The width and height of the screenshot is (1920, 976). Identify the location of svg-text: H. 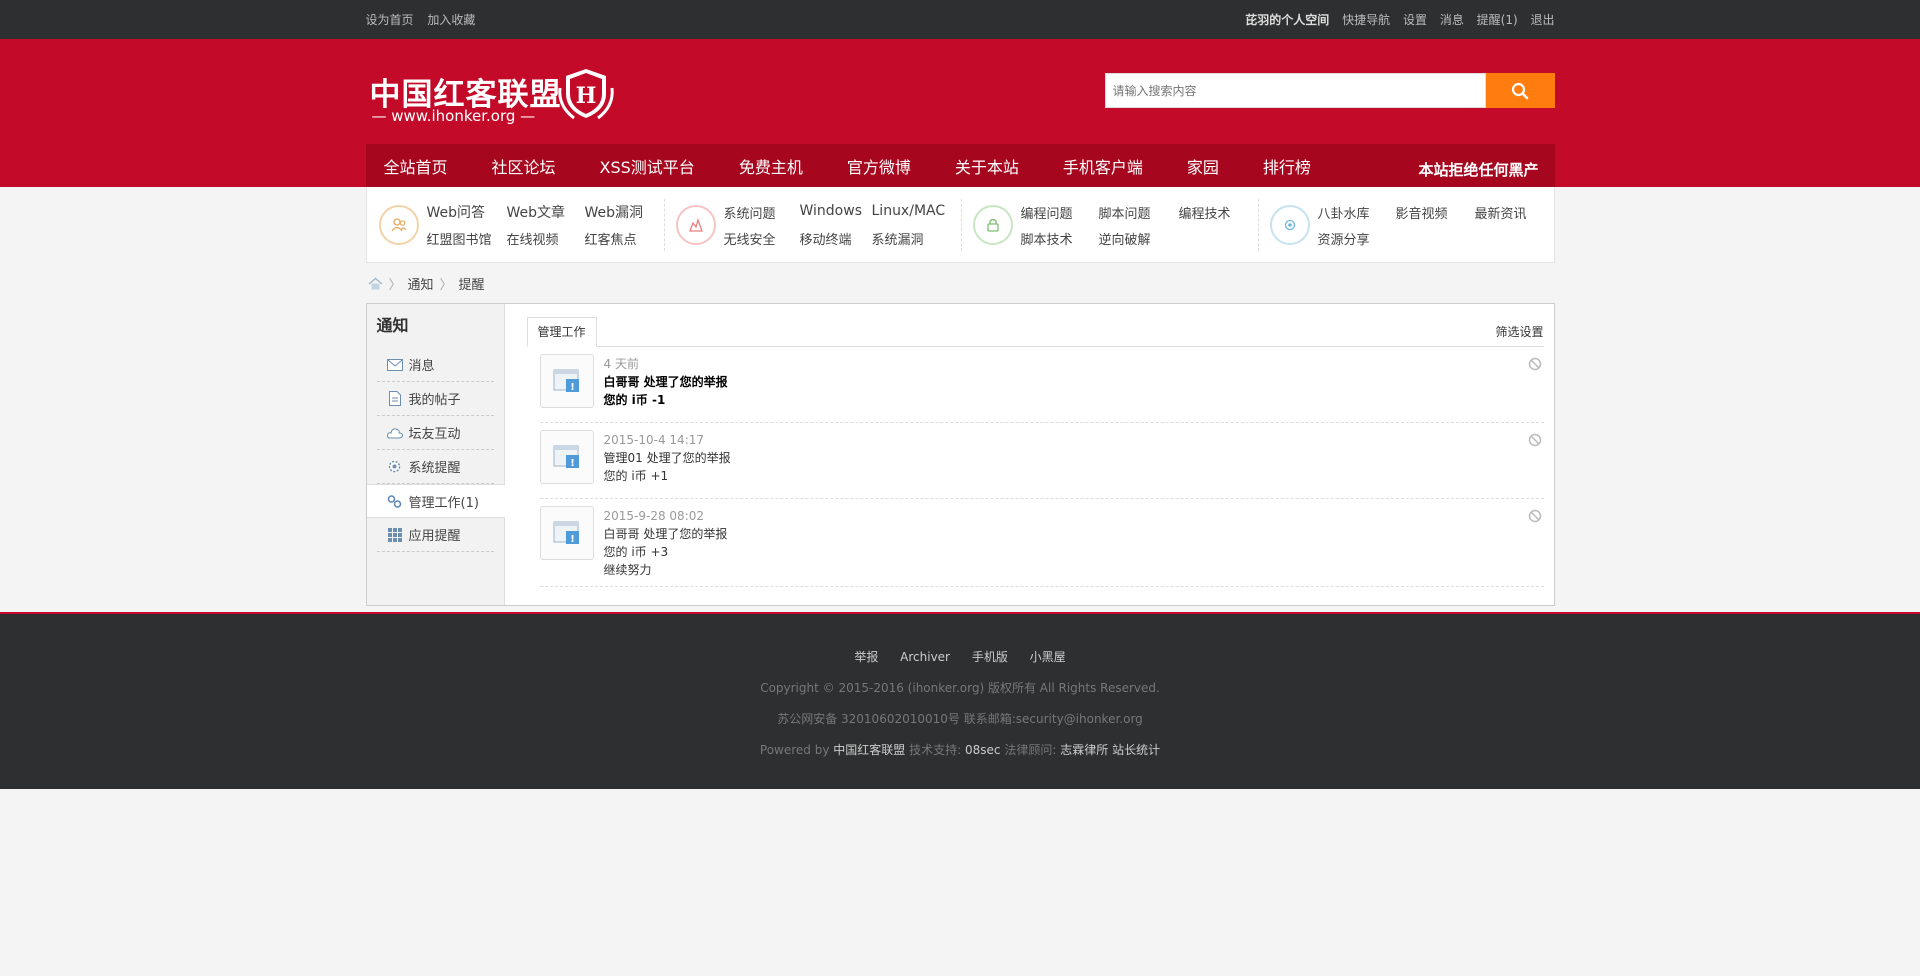
(585, 96).